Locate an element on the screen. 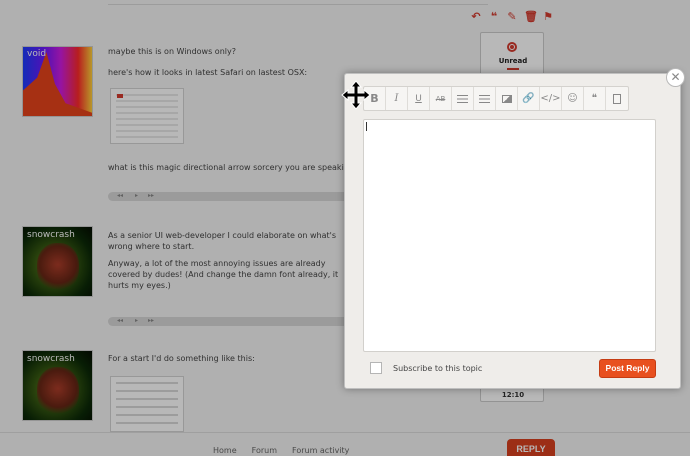  image-icon is located at coordinates (506, 98).